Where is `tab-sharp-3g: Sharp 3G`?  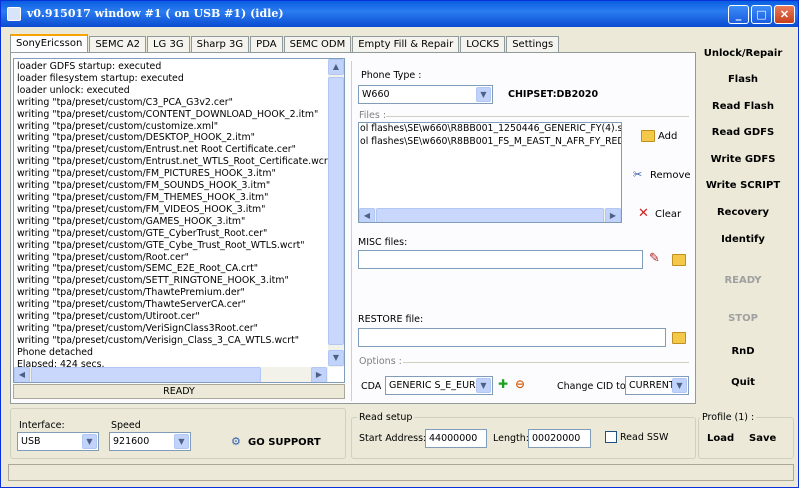 tab-sharp-3g: Sharp 3G is located at coordinates (220, 44).